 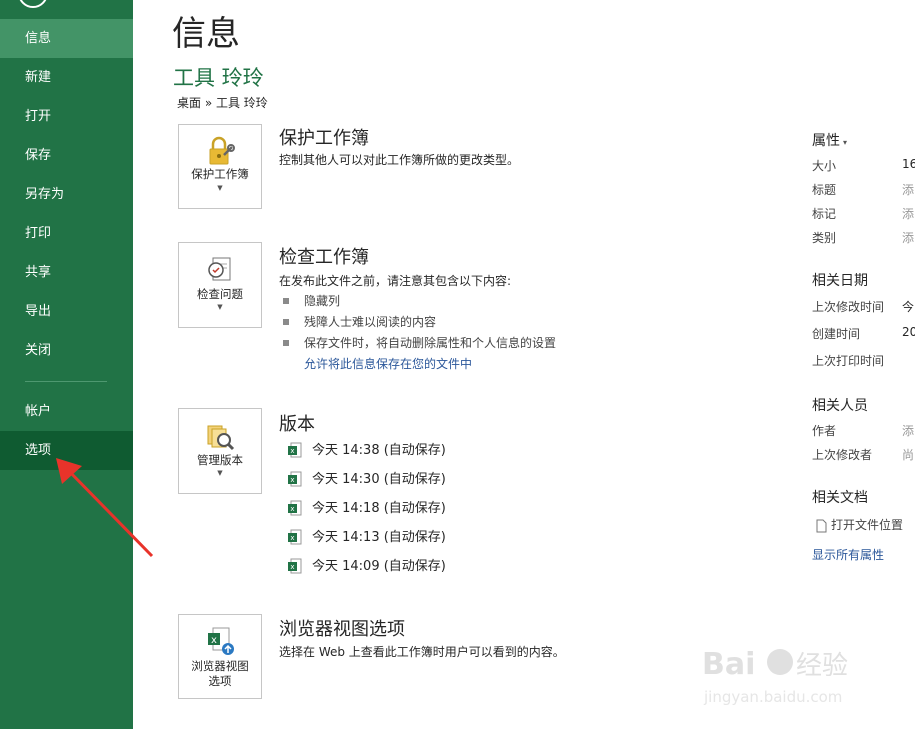 I want to click on list-item: 残障人士难以阅读的内容, so click(x=359, y=321).